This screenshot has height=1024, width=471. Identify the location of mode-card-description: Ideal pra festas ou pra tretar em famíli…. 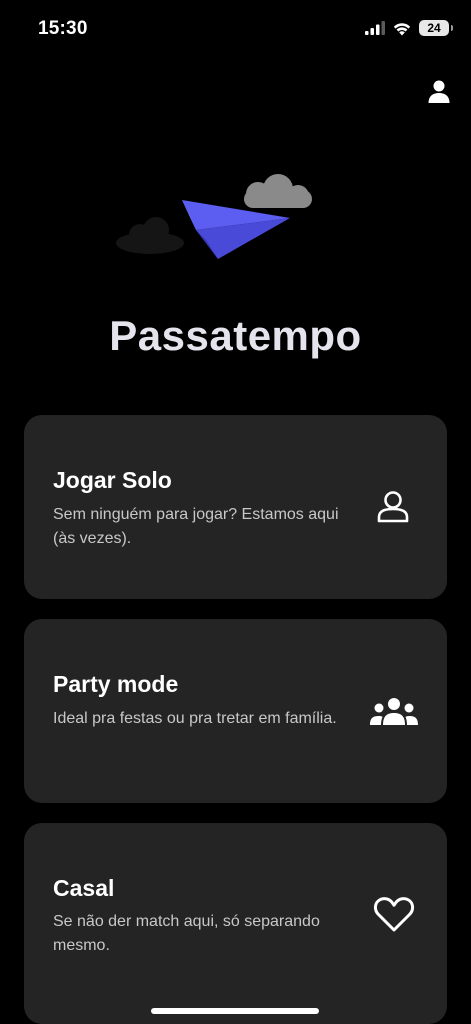
(195, 718).